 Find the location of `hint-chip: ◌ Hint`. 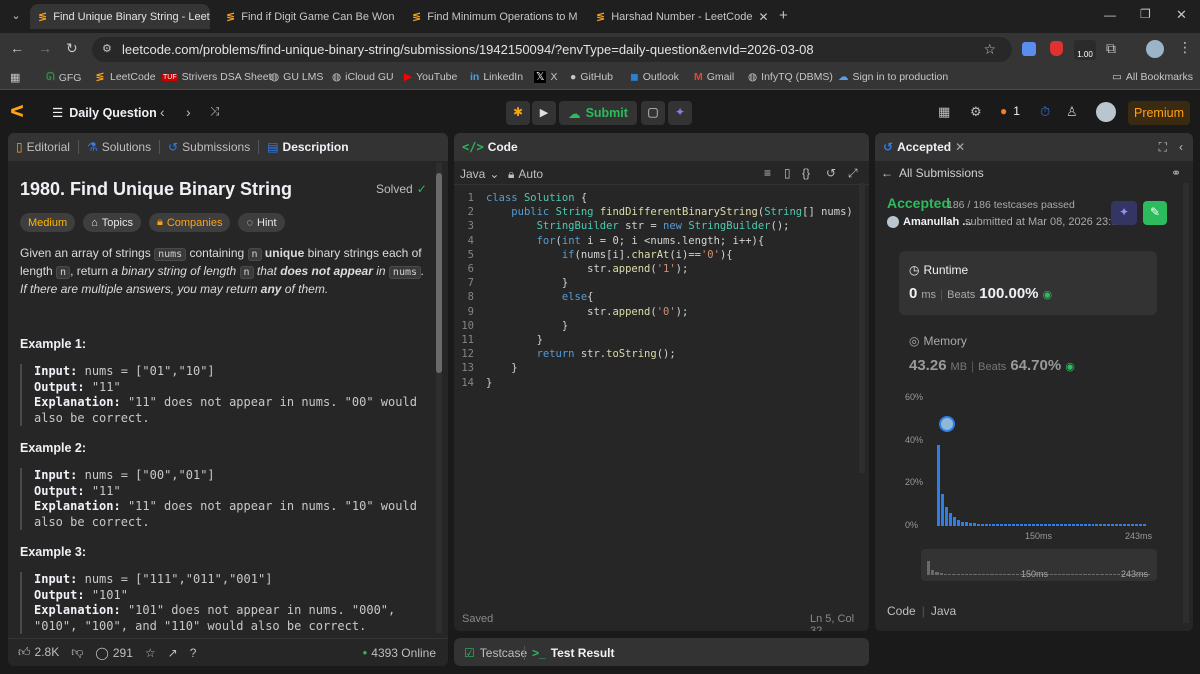

hint-chip: ◌ Hint is located at coordinates (261, 222).